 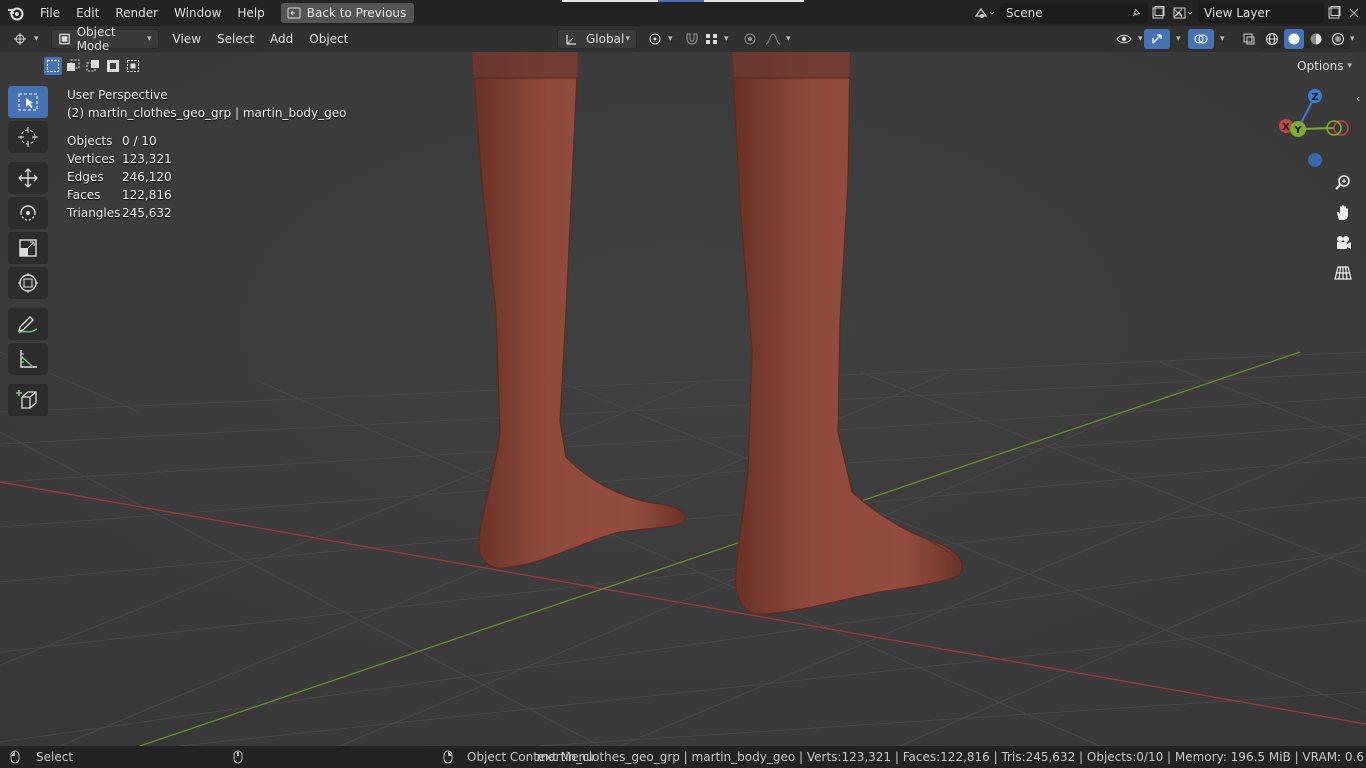 I want to click on shading-dropdown: ▾, so click(x=1350, y=39).